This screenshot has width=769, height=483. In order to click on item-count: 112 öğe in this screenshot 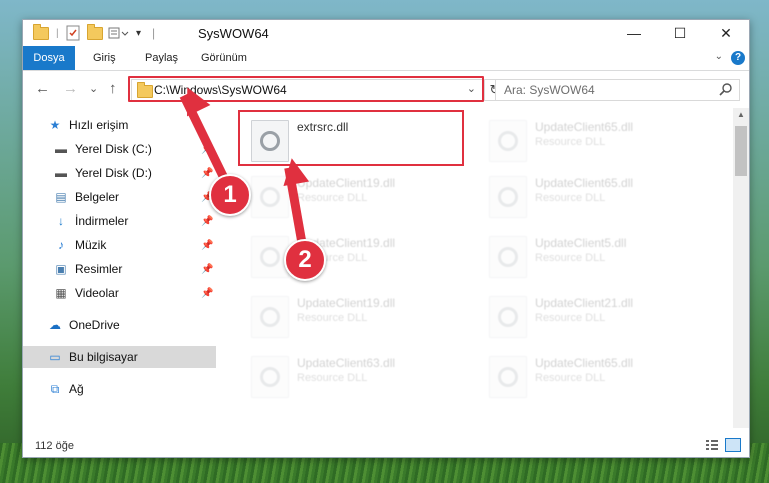, I will do `click(54, 446)`.